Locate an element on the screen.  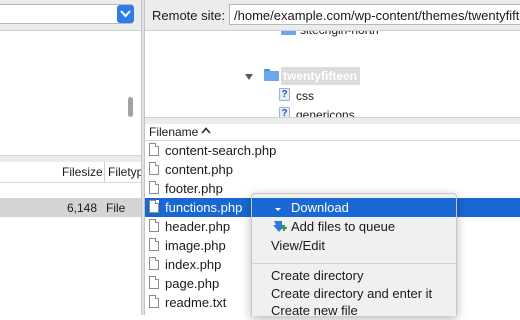
tree-item-genericons: ? genericons is located at coordinates (329, 112).